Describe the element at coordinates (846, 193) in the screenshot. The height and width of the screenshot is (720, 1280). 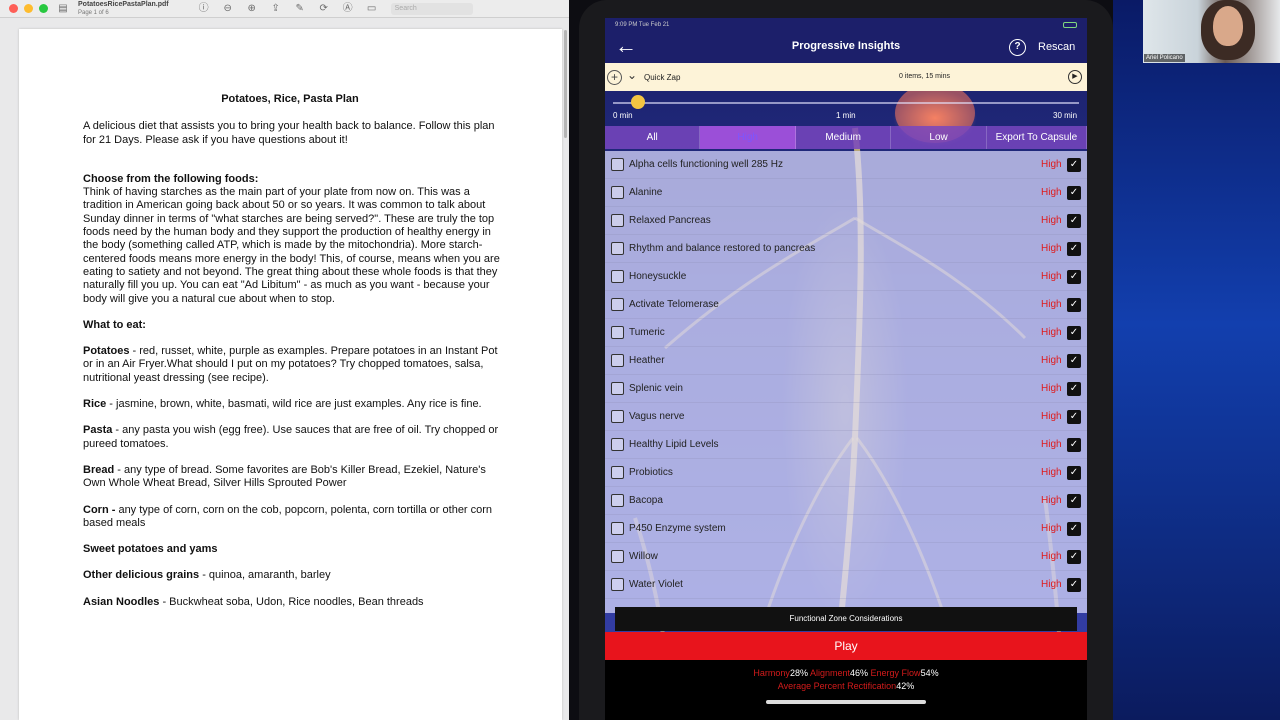
I see `list-item: Alanine High ✓` at that location.